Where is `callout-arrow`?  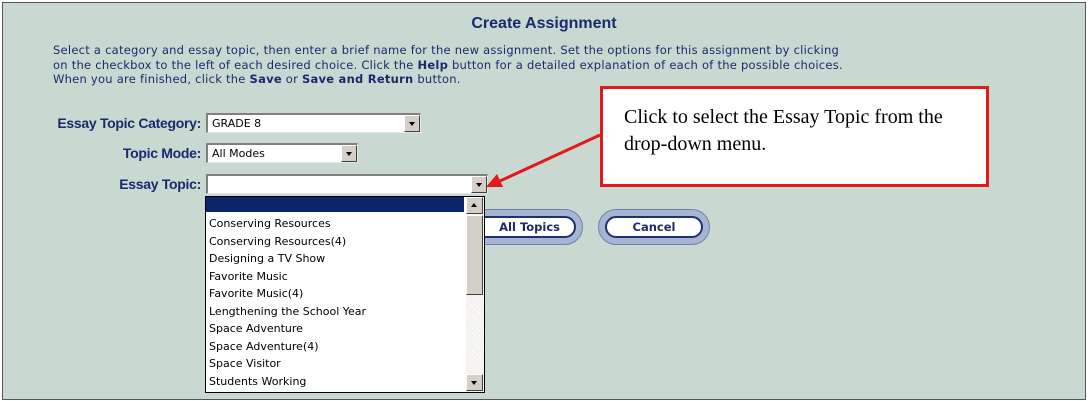 callout-arrow is located at coordinates (543, 160).